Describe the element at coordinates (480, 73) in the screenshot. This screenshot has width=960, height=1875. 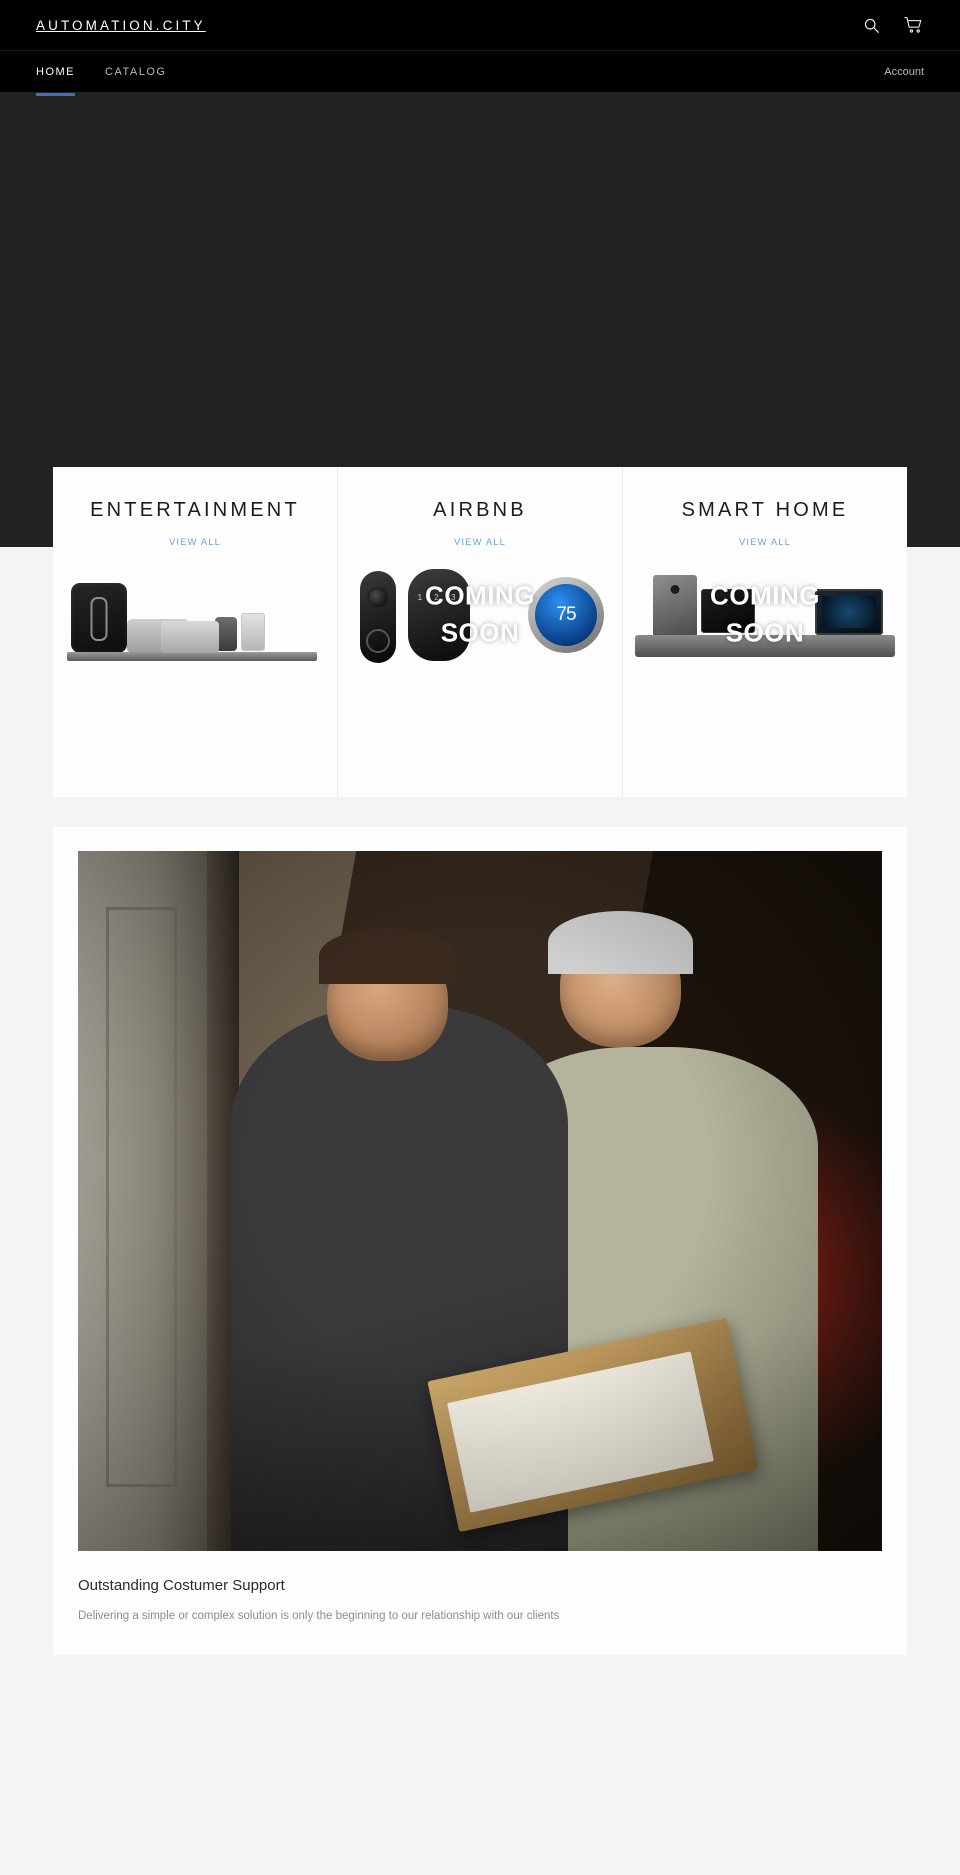
I see `main-navigation: Home Catalog Account` at that location.